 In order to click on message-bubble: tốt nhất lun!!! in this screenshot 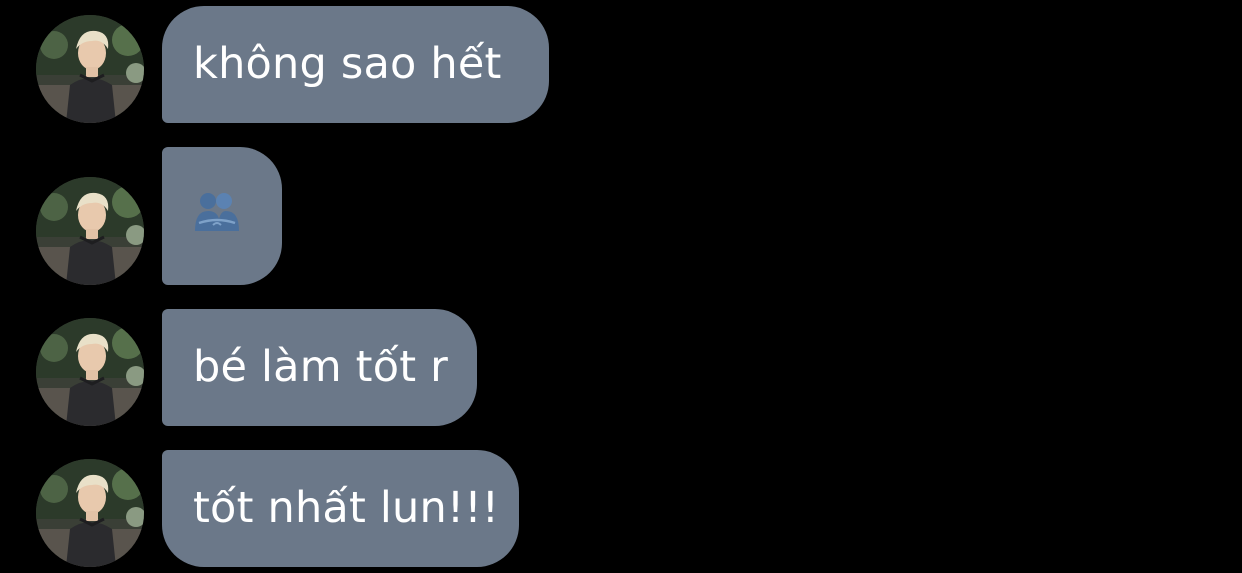, I will do `click(340, 508)`.